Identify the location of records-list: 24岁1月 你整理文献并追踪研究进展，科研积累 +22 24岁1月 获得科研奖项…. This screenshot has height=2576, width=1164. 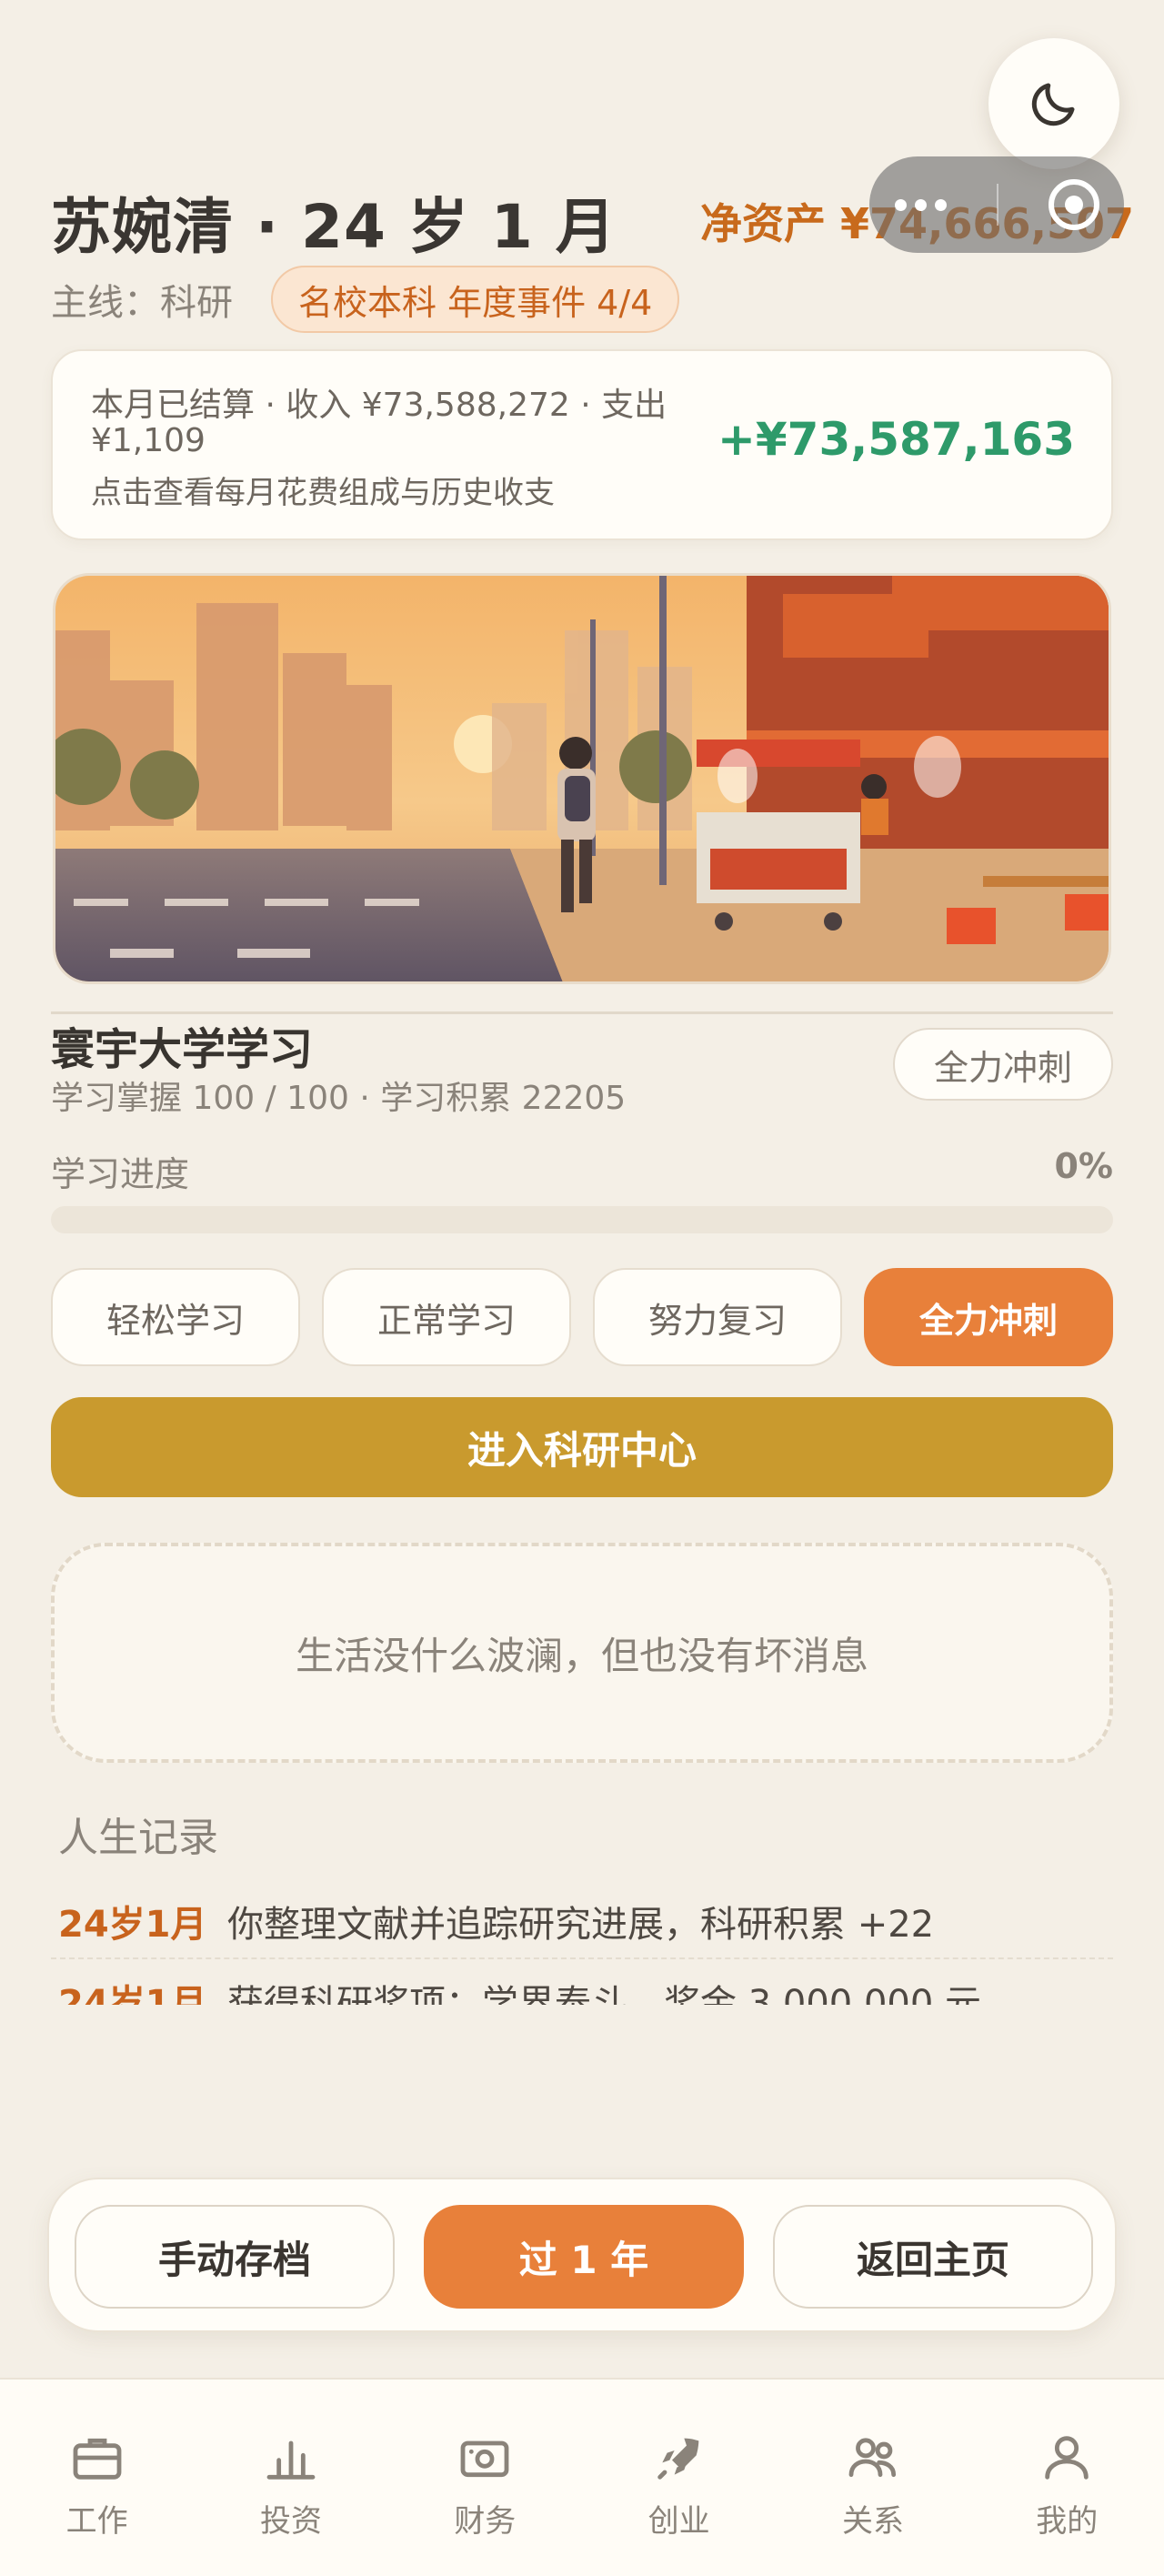
(582, 1945).